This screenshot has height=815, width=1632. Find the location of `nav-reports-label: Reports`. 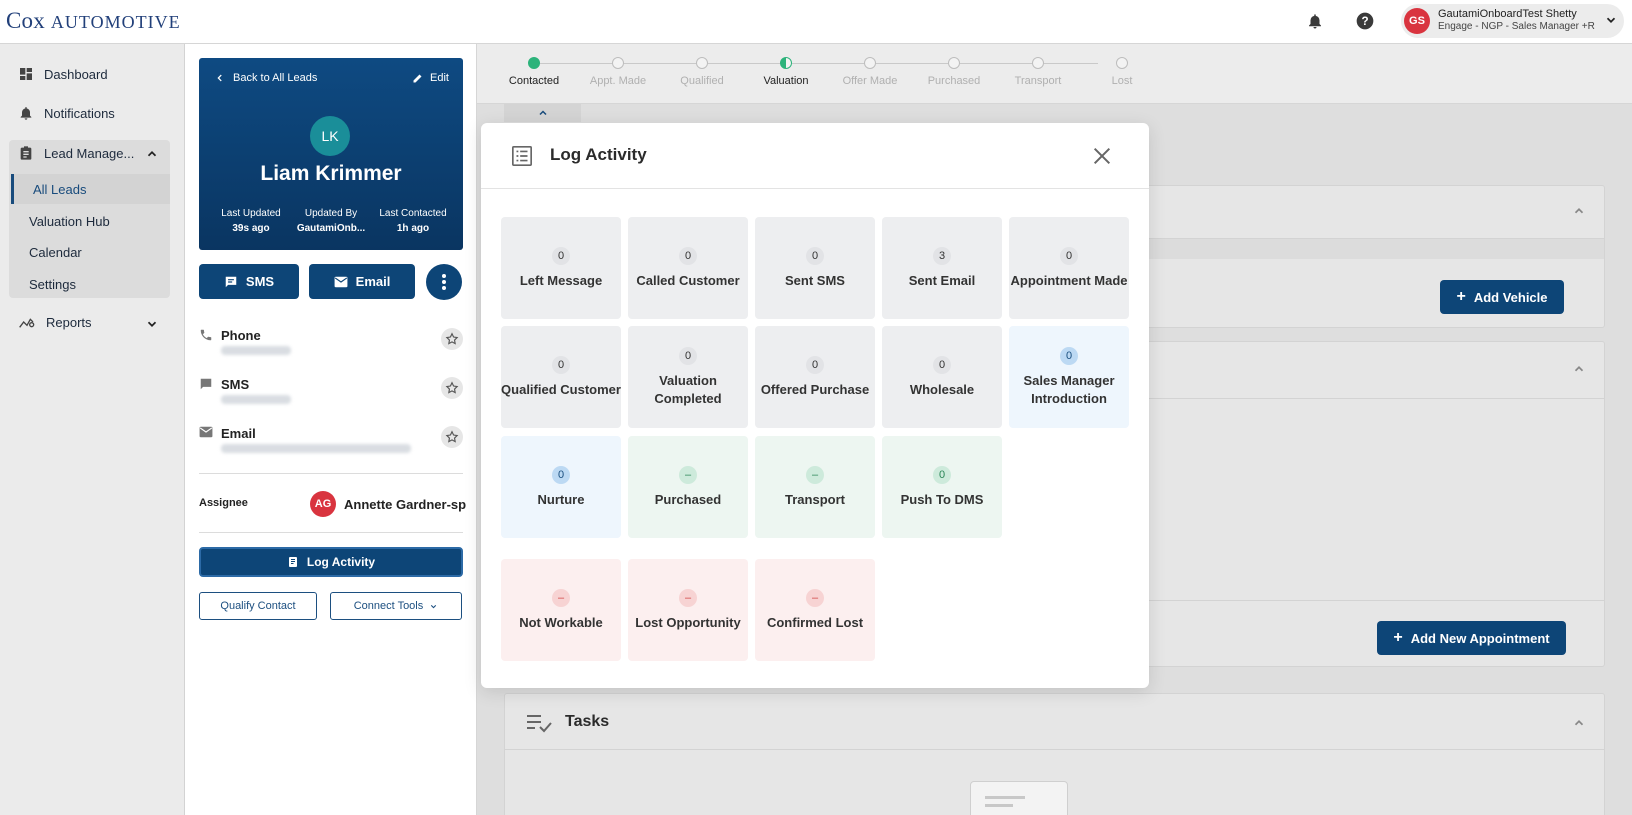

nav-reports-label: Reports is located at coordinates (69, 322).